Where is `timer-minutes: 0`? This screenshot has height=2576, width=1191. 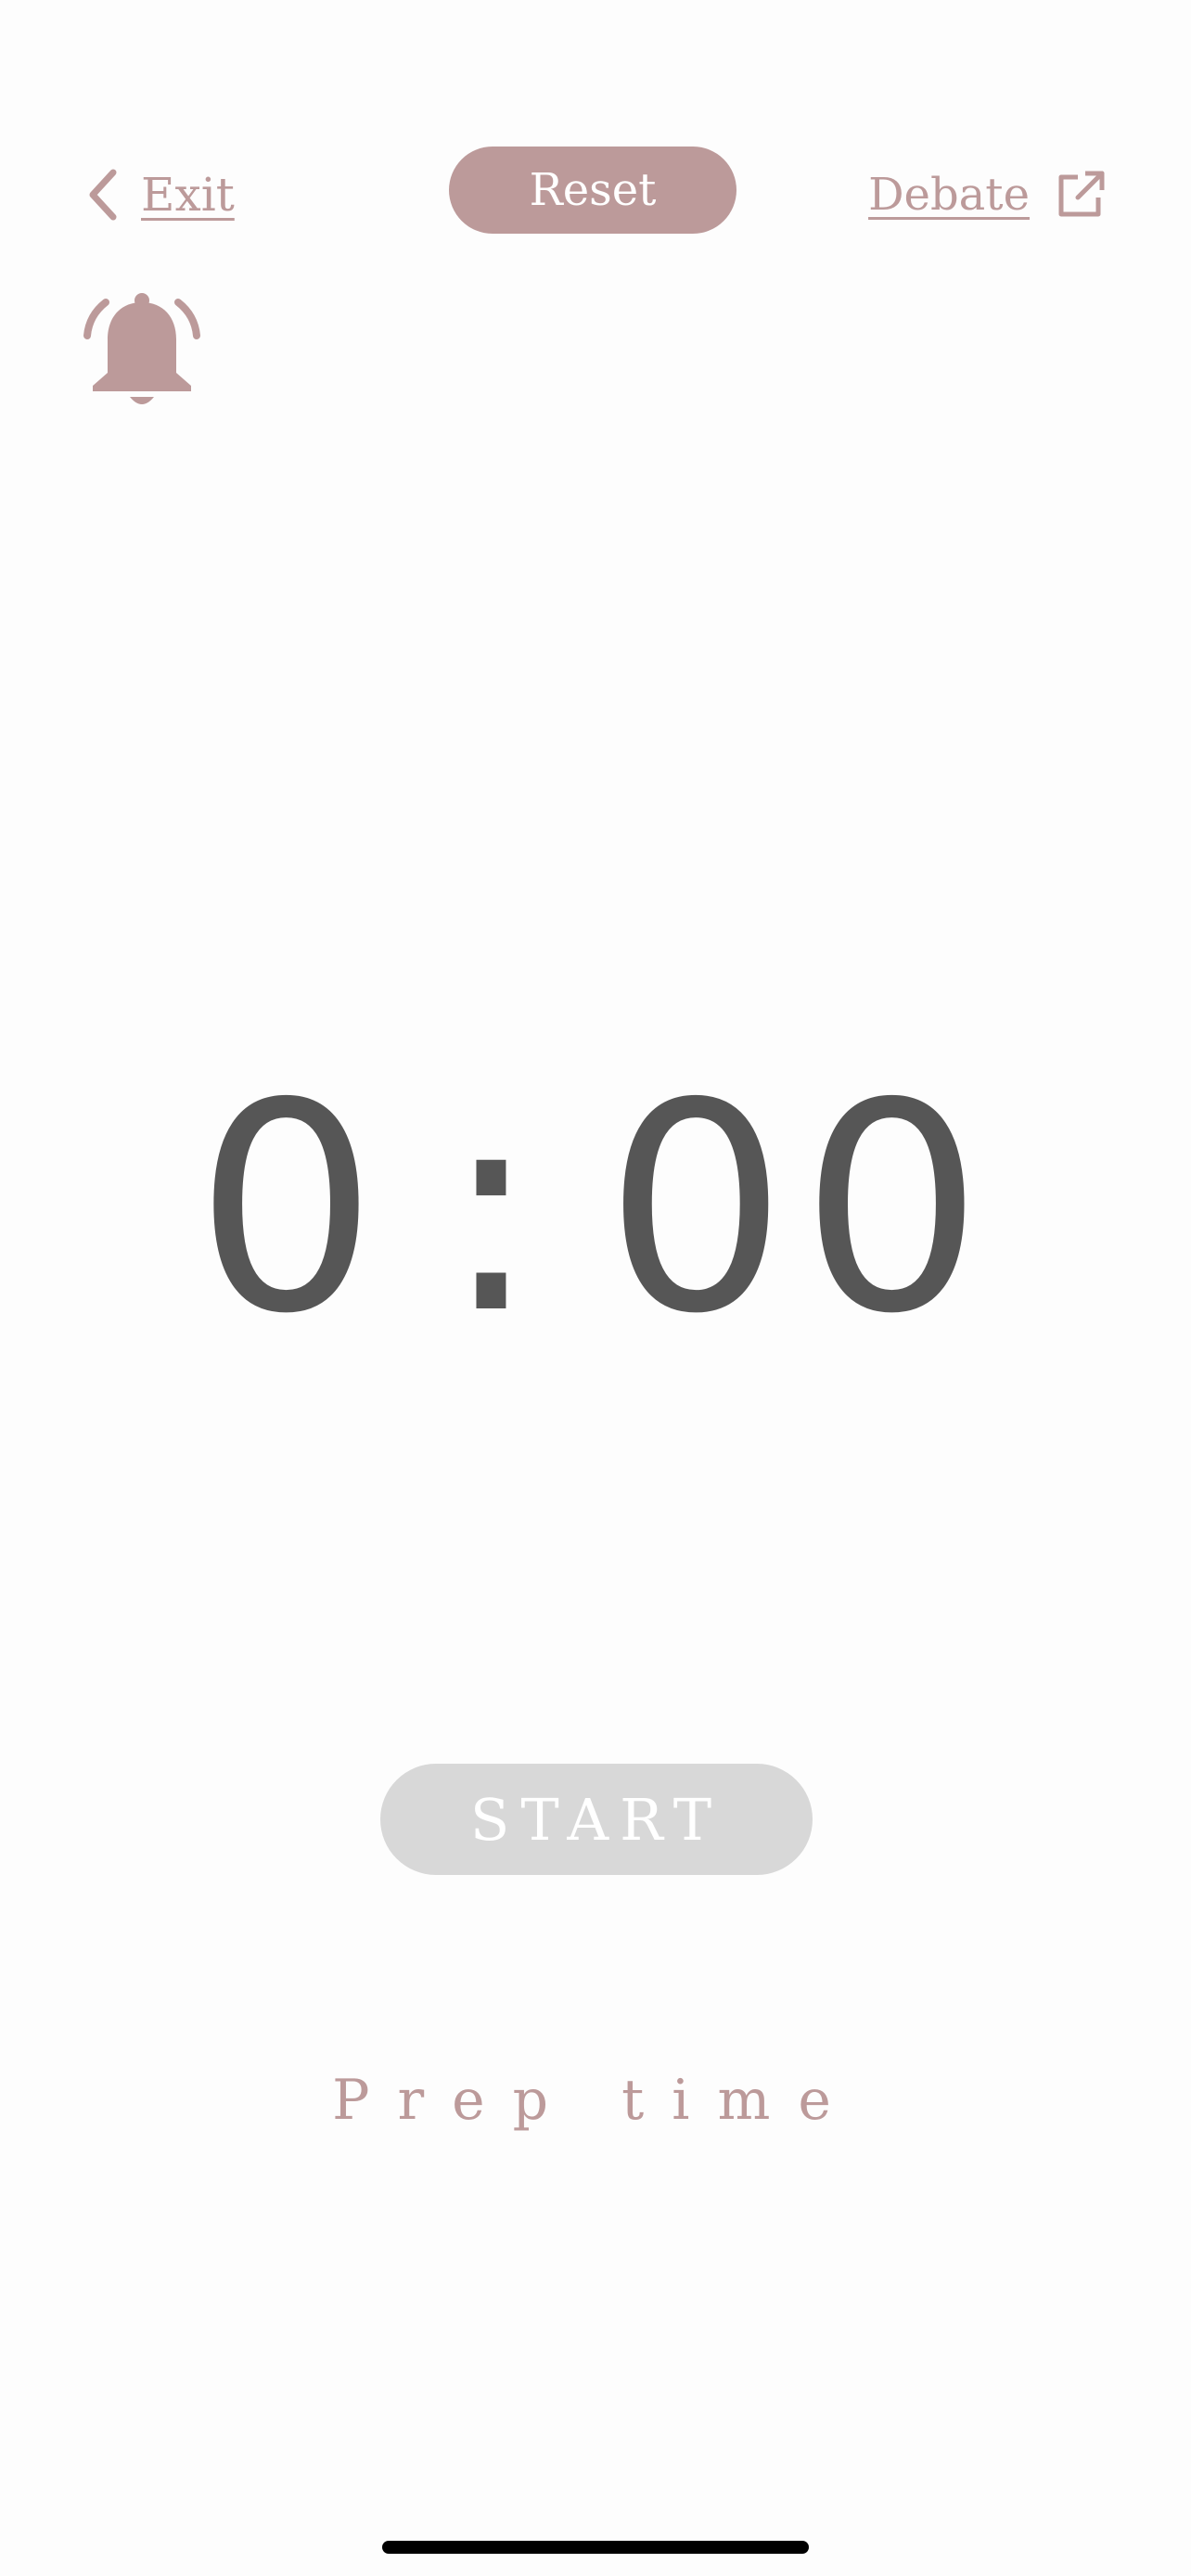 timer-minutes: 0 is located at coordinates (286, 1210).